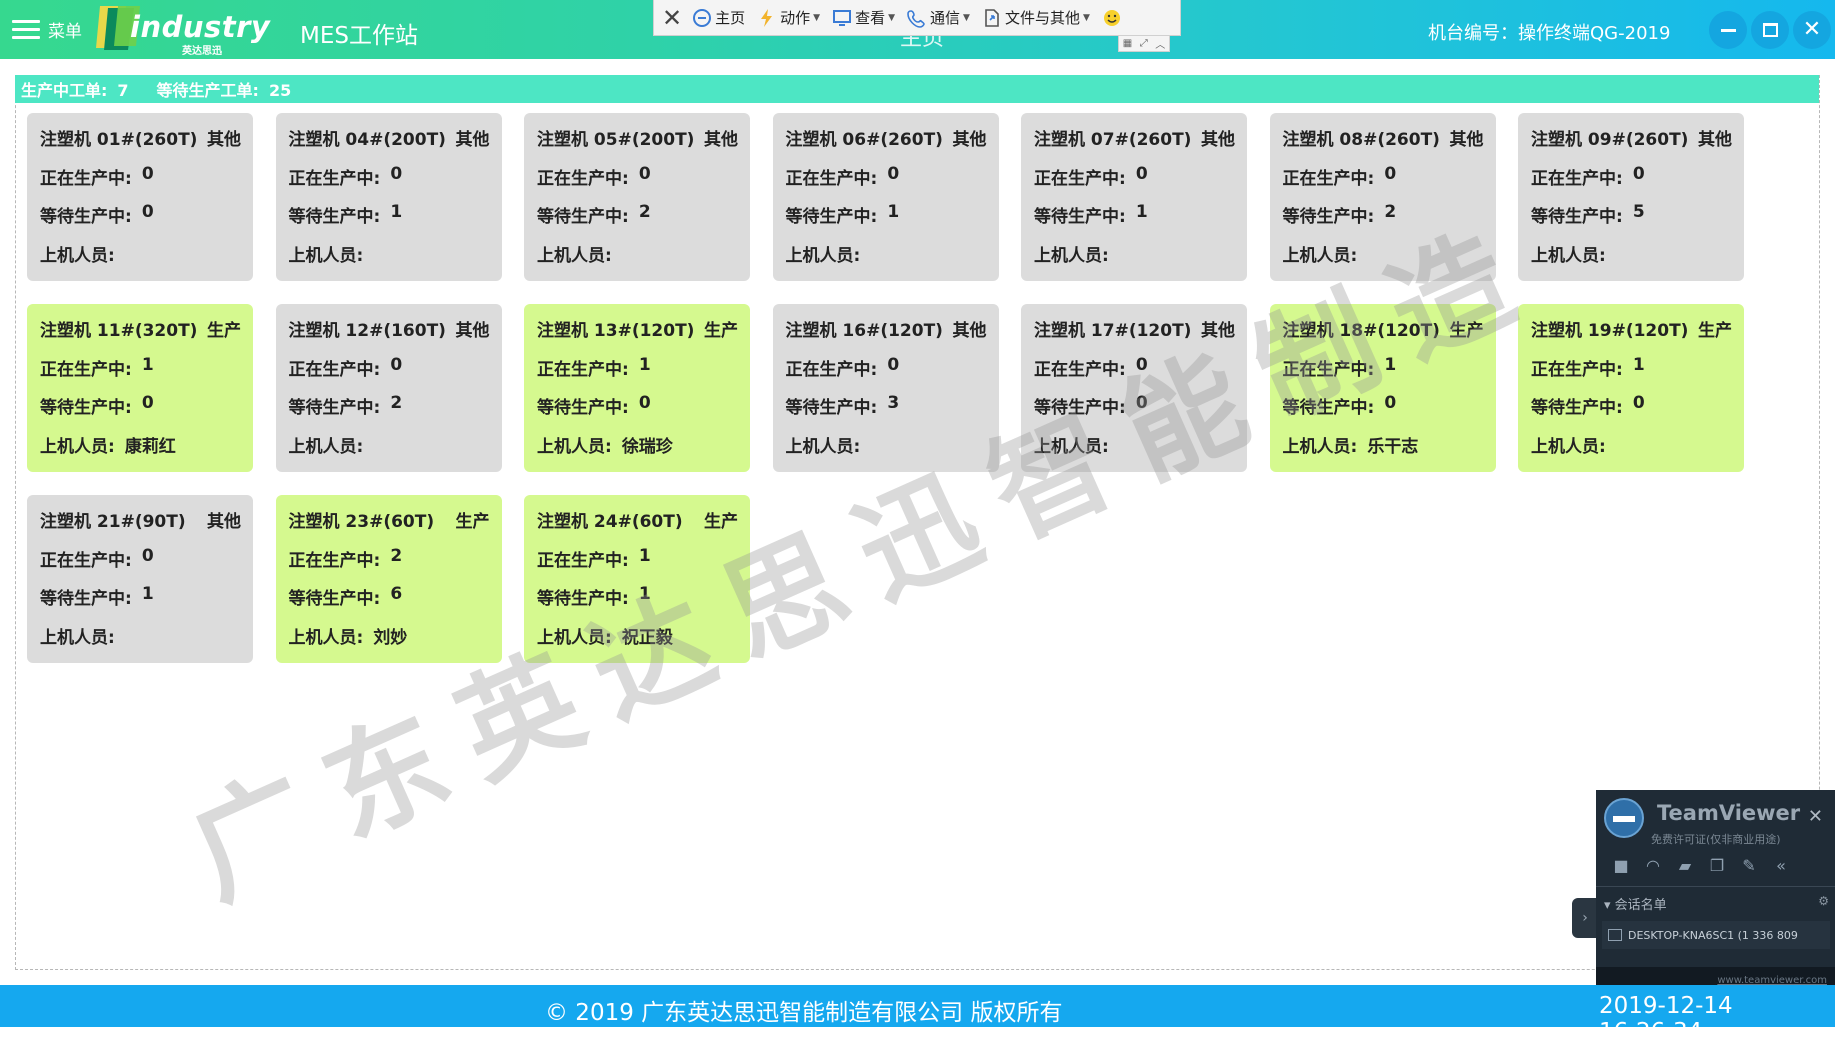 This screenshot has width=1835, height=1045. What do you see at coordinates (388, 388) in the screenshot?
I see `machine-card: 注塑机 12#(160T) 其他 正在生产中: 0 等待生产中: 2 上机人员:` at bounding box center [388, 388].